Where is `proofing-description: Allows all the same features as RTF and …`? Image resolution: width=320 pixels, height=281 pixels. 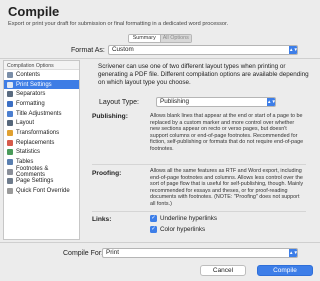
proofing-description: Allows all the same features as RTF and … is located at coordinates (227, 187).